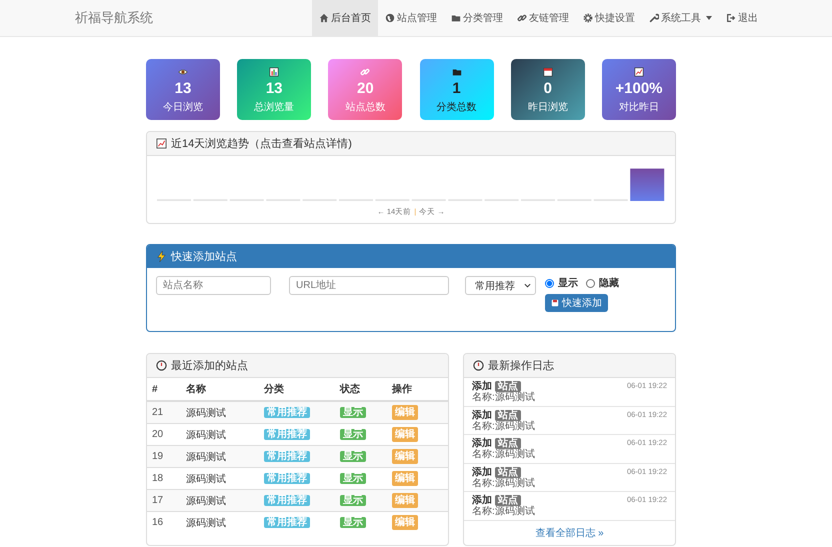  What do you see at coordinates (183, 107) in the screenshot?
I see `stat-label: 今日浏览` at bounding box center [183, 107].